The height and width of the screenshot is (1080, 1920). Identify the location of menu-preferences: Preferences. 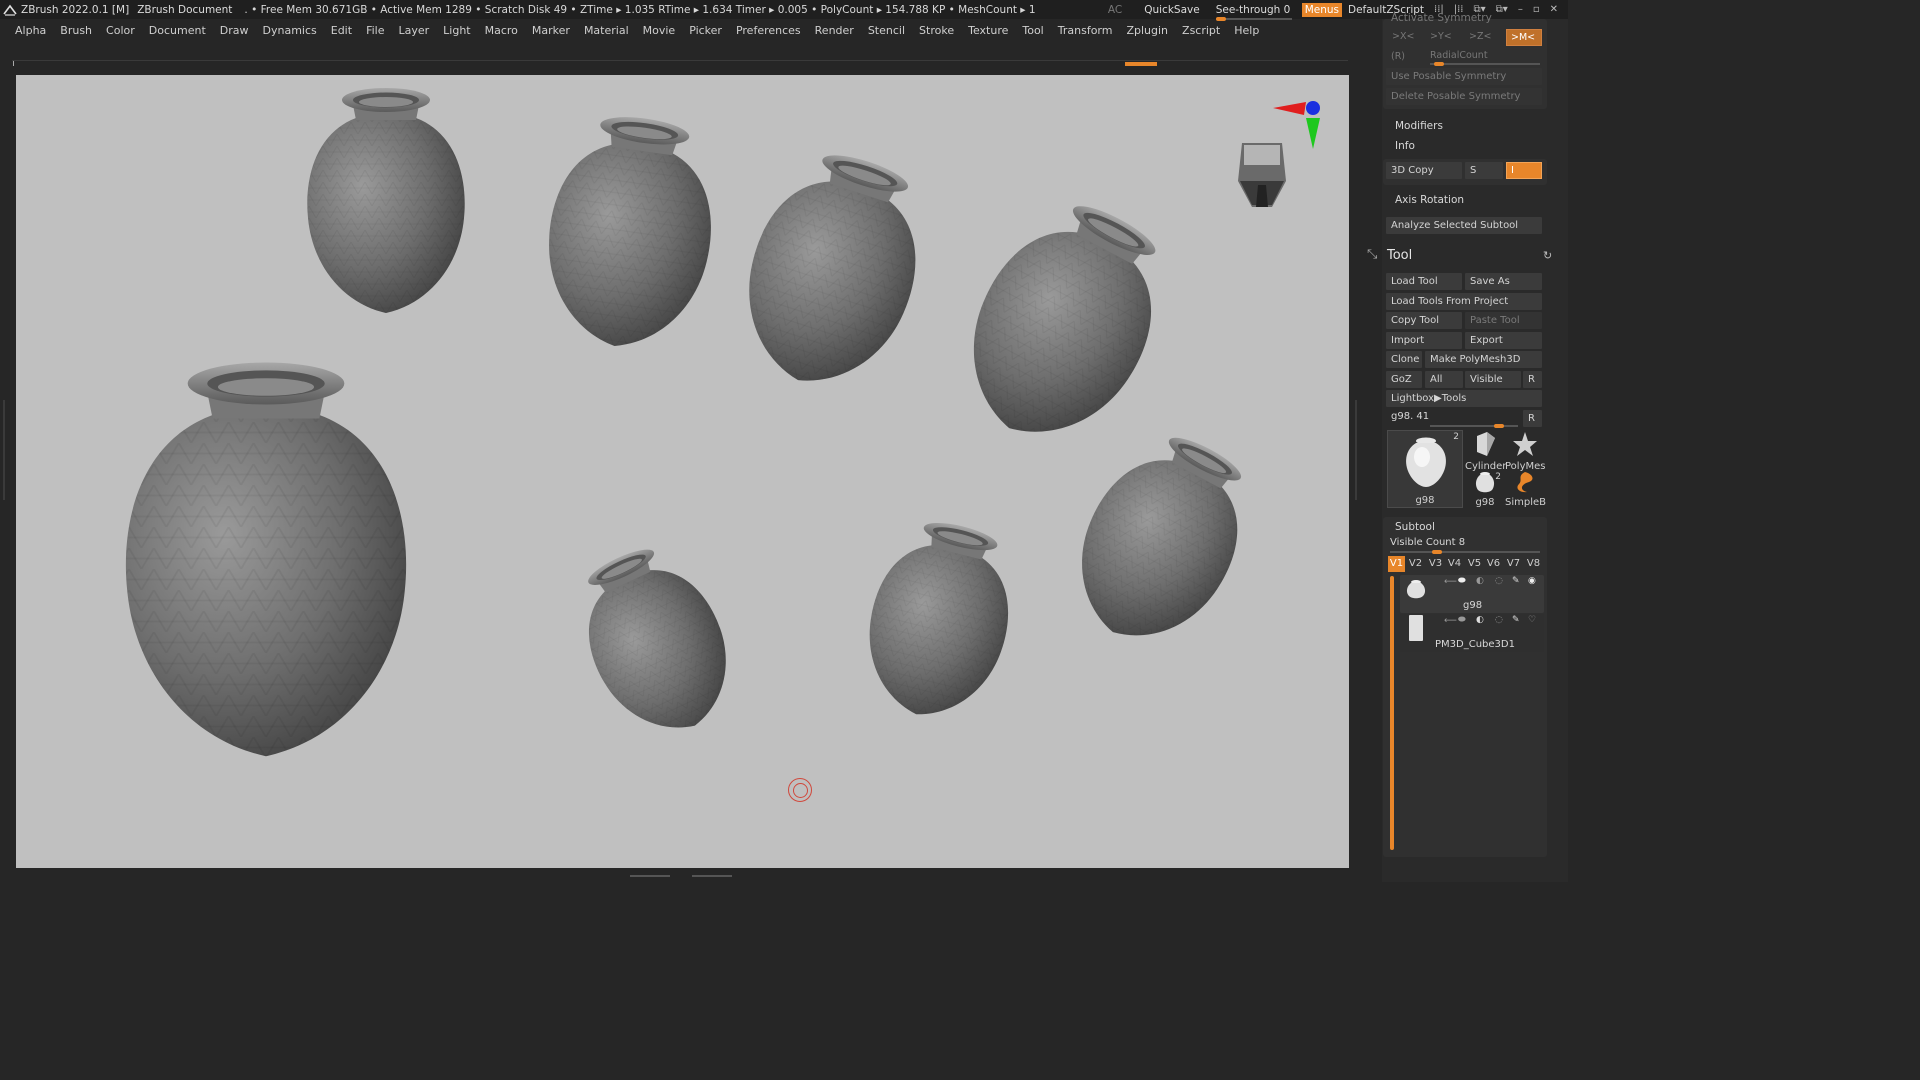
(768, 30).